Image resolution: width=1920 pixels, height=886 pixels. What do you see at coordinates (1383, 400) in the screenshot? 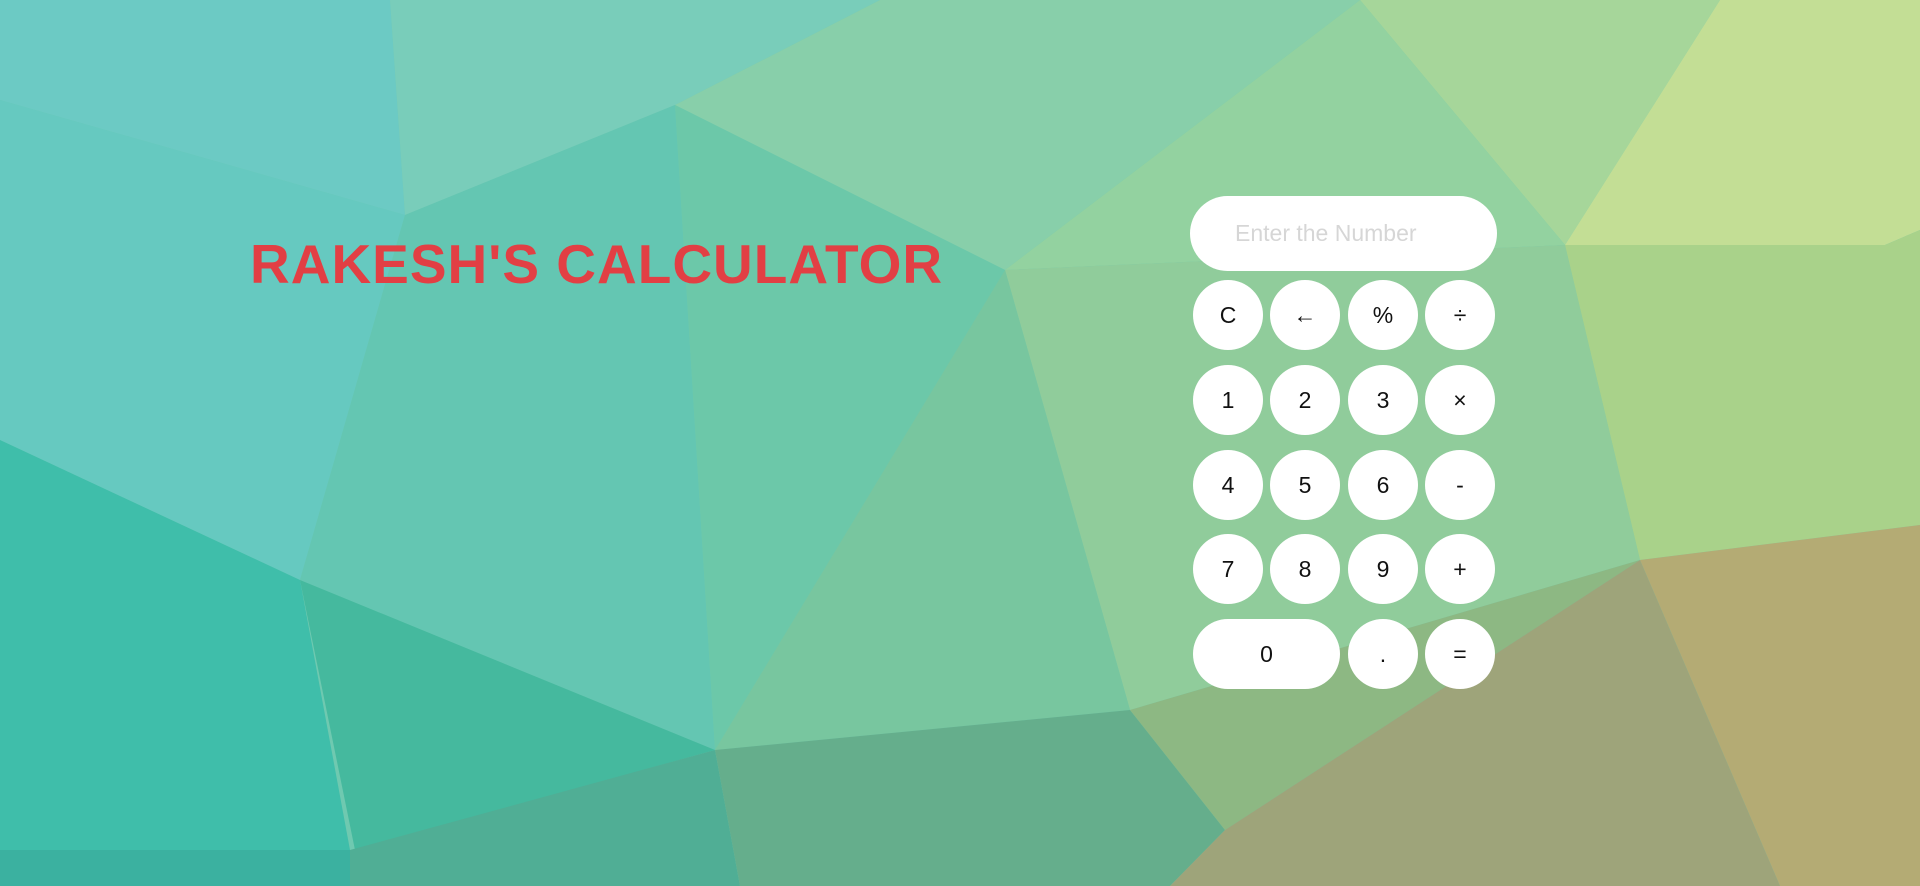
I see `digit-3-button: 3` at bounding box center [1383, 400].